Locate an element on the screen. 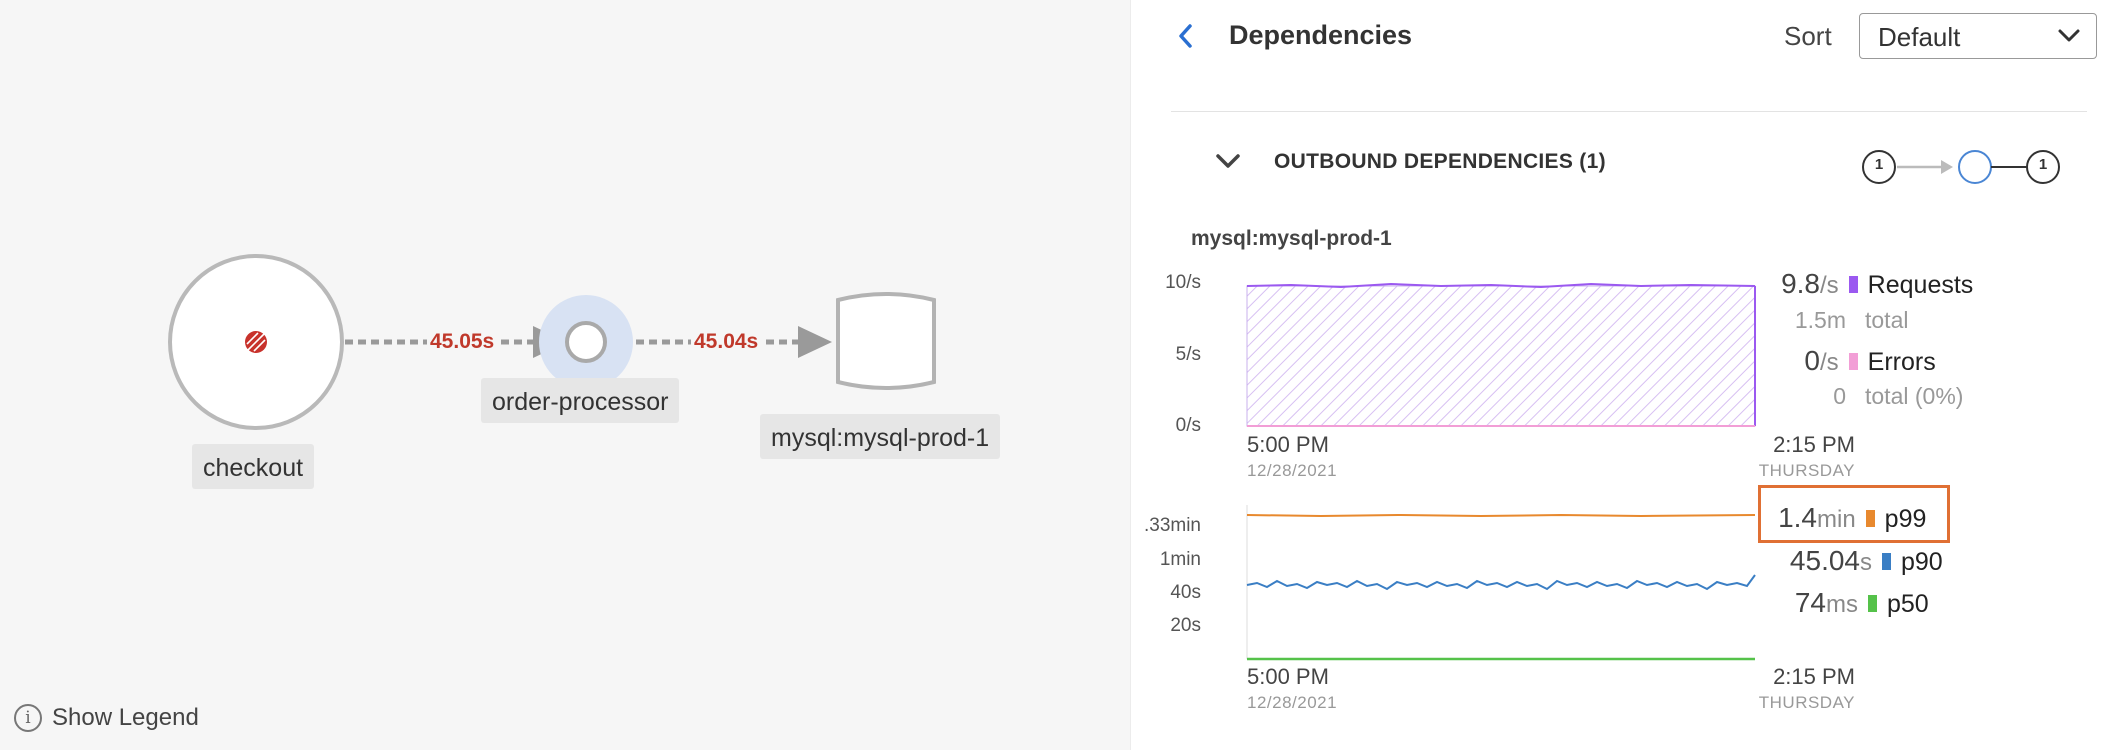 Image resolution: width=2108 pixels, height=750 pixels. y-tick: .33min is located at coordinates (1172, 525).